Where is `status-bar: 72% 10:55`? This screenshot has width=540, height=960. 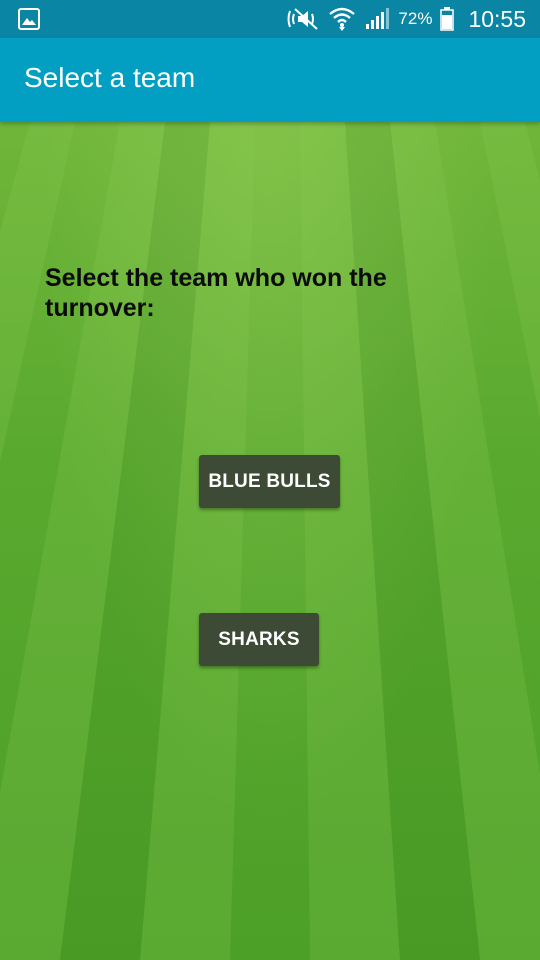 status-bar: 72% 10:55 is located at coordinates (270, 19).